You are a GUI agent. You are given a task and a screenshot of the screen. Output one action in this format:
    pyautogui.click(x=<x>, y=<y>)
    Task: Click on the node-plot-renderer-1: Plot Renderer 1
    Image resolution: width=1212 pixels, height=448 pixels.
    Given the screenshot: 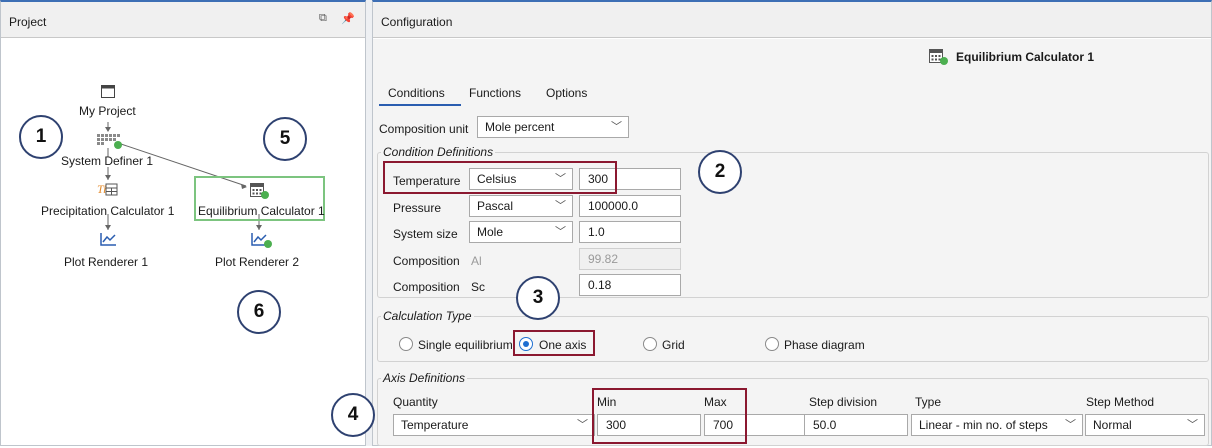 What is the action you would take?
    pyautogui.click(x=106, y=262)
    